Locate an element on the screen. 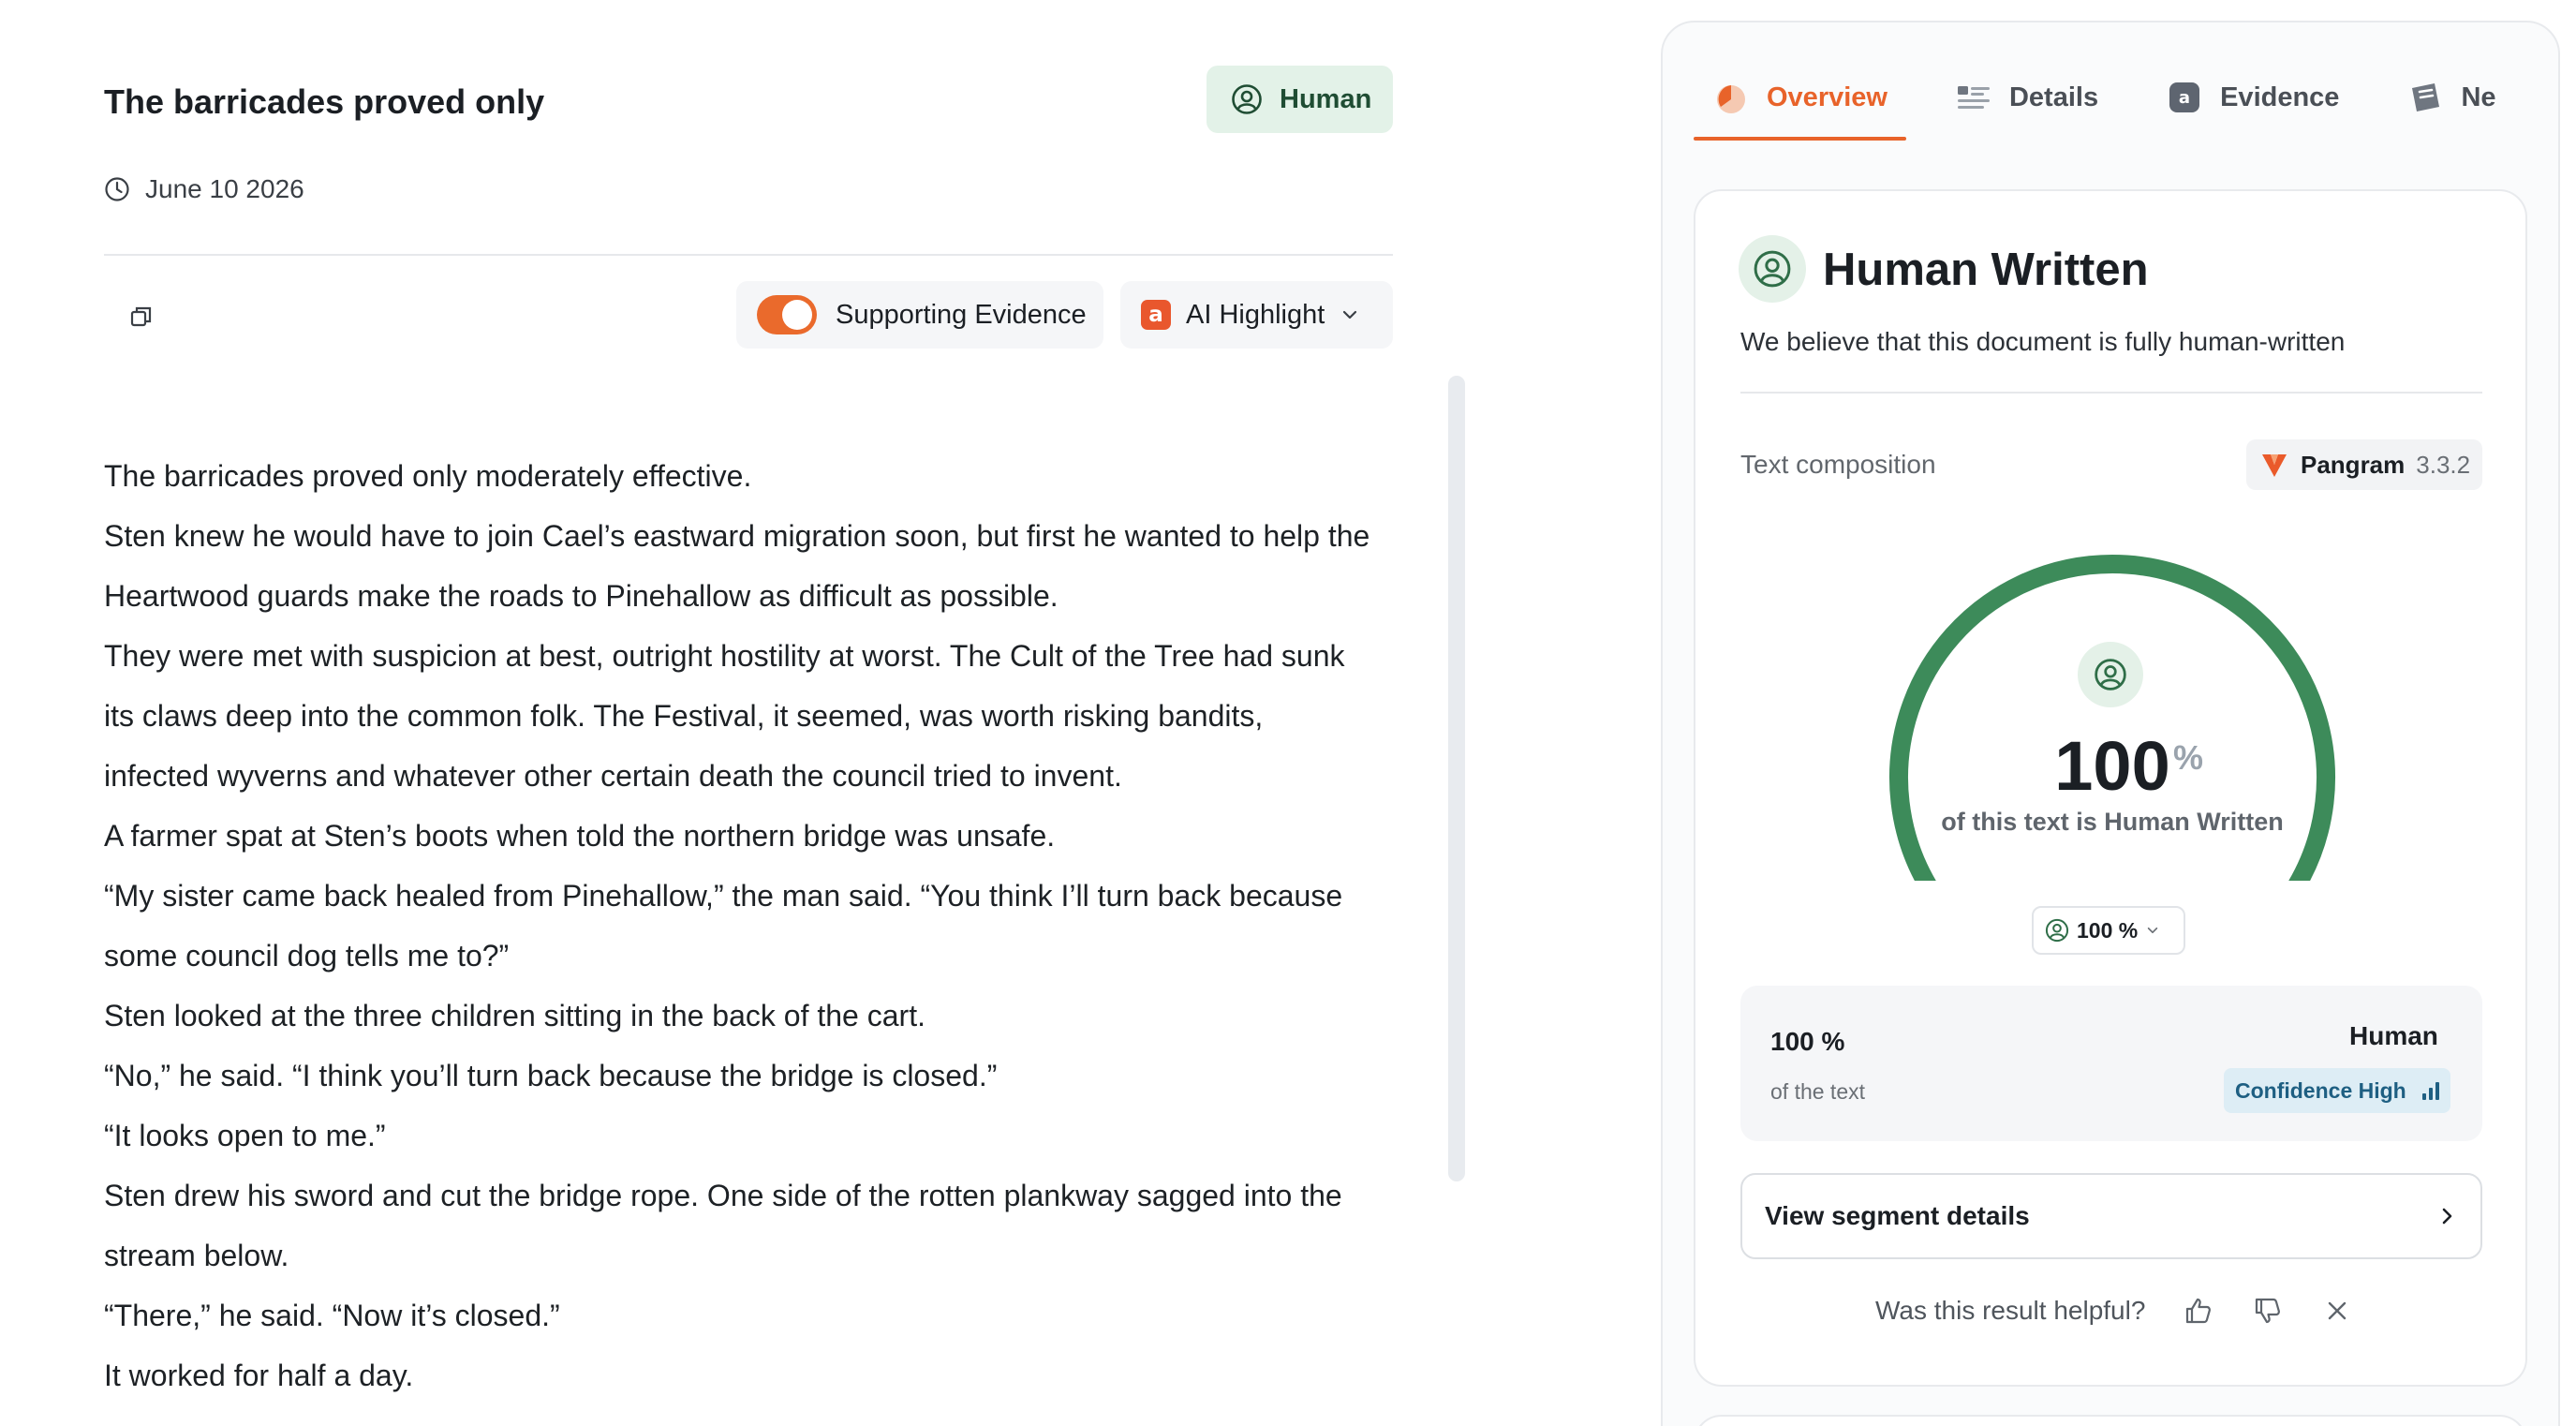  model-version: 3.3.2 is located at coordinates (2443, 465).